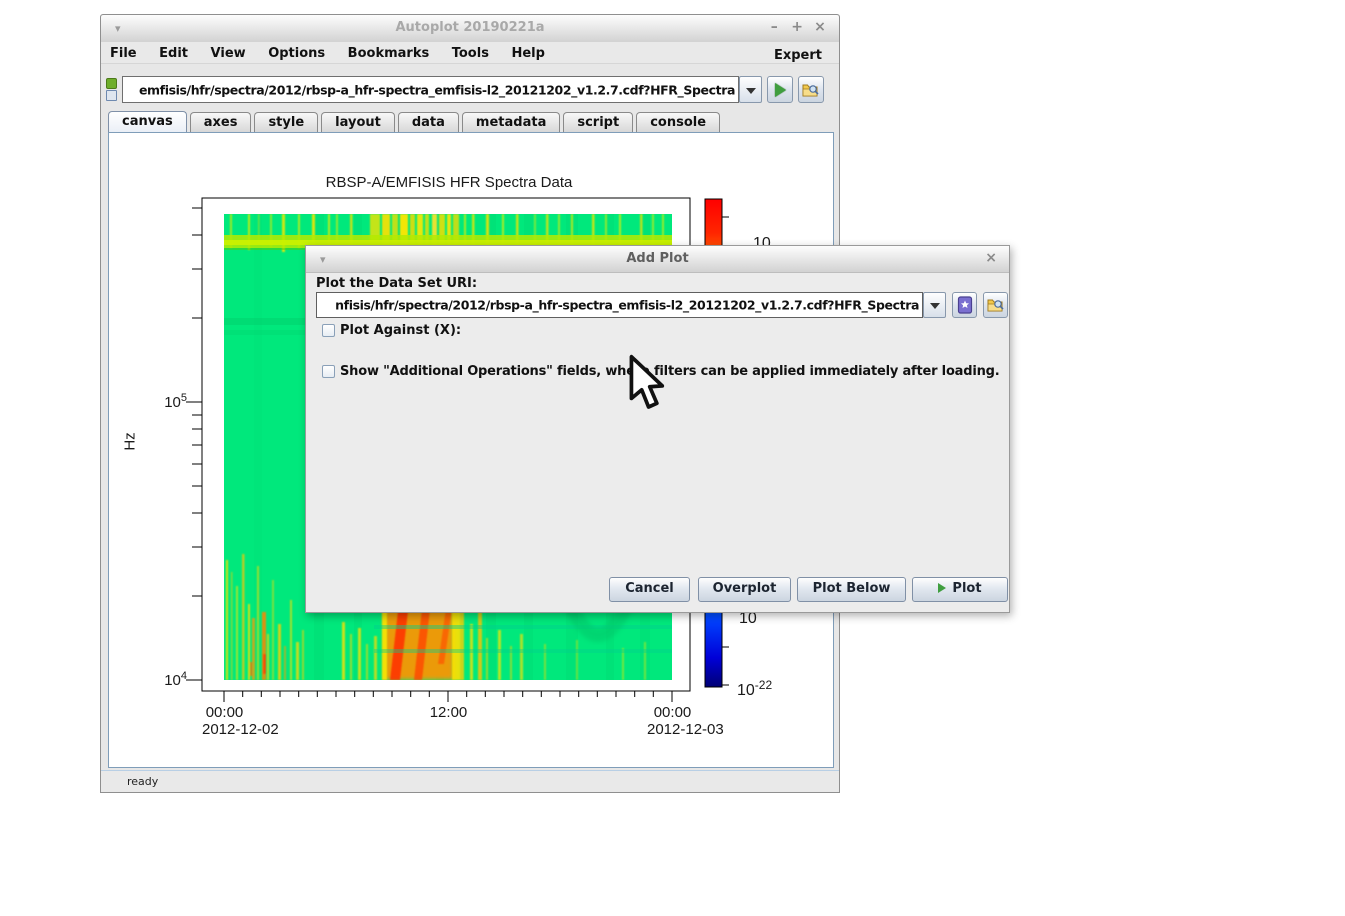 This screenshot has height=916, width=1345. I want to click on menu-options: Options, so click(296, 52).